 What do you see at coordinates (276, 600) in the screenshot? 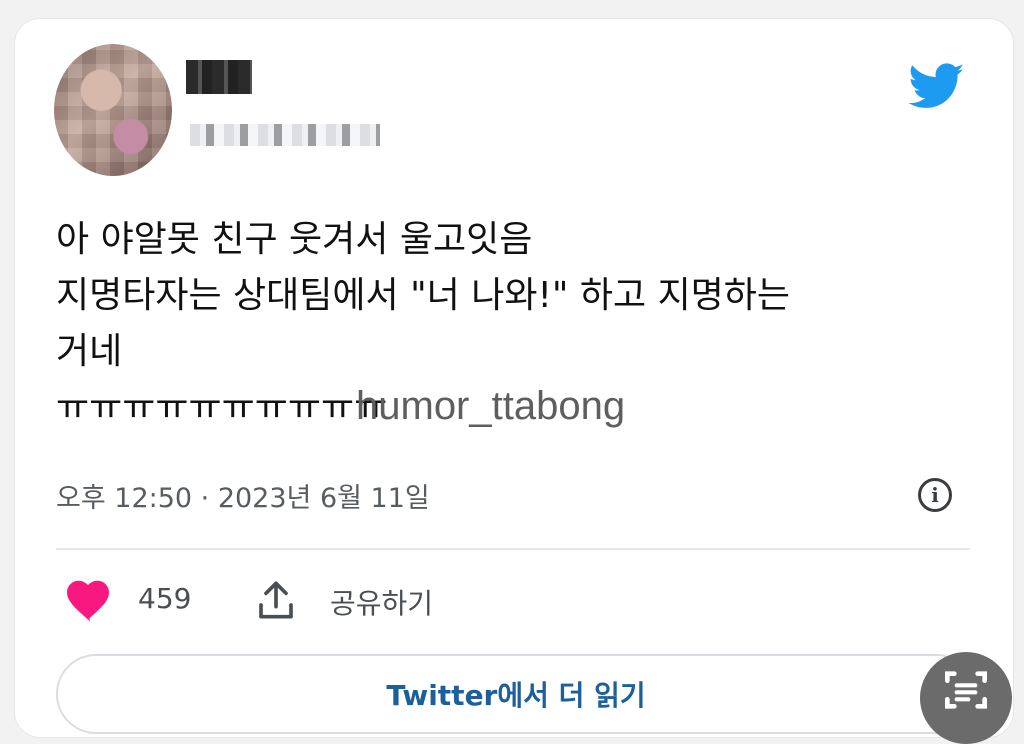
I see `share-upload-icon` at bounding box center [276, 600].